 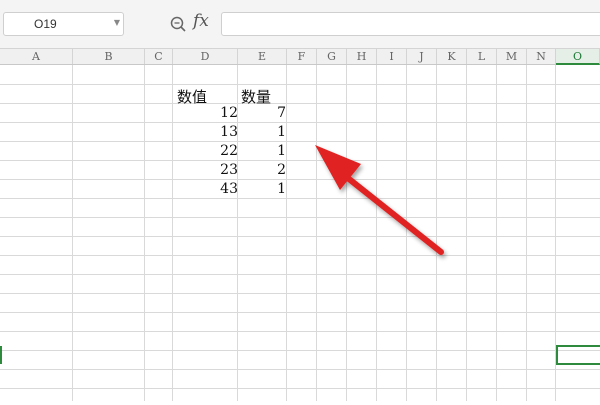 What do you see at coordinates (256, 96) in the screenshot?
I see `cell-e2-header: 数量` at bounding box center [256, 96].